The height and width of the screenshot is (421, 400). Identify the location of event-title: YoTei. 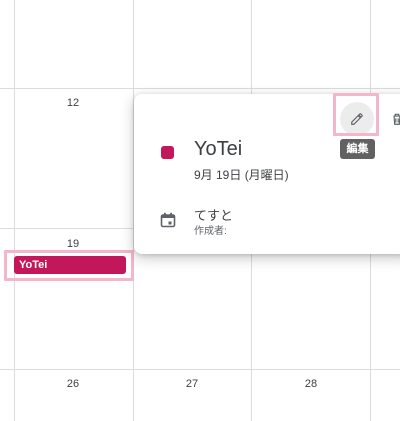
(218, 149).